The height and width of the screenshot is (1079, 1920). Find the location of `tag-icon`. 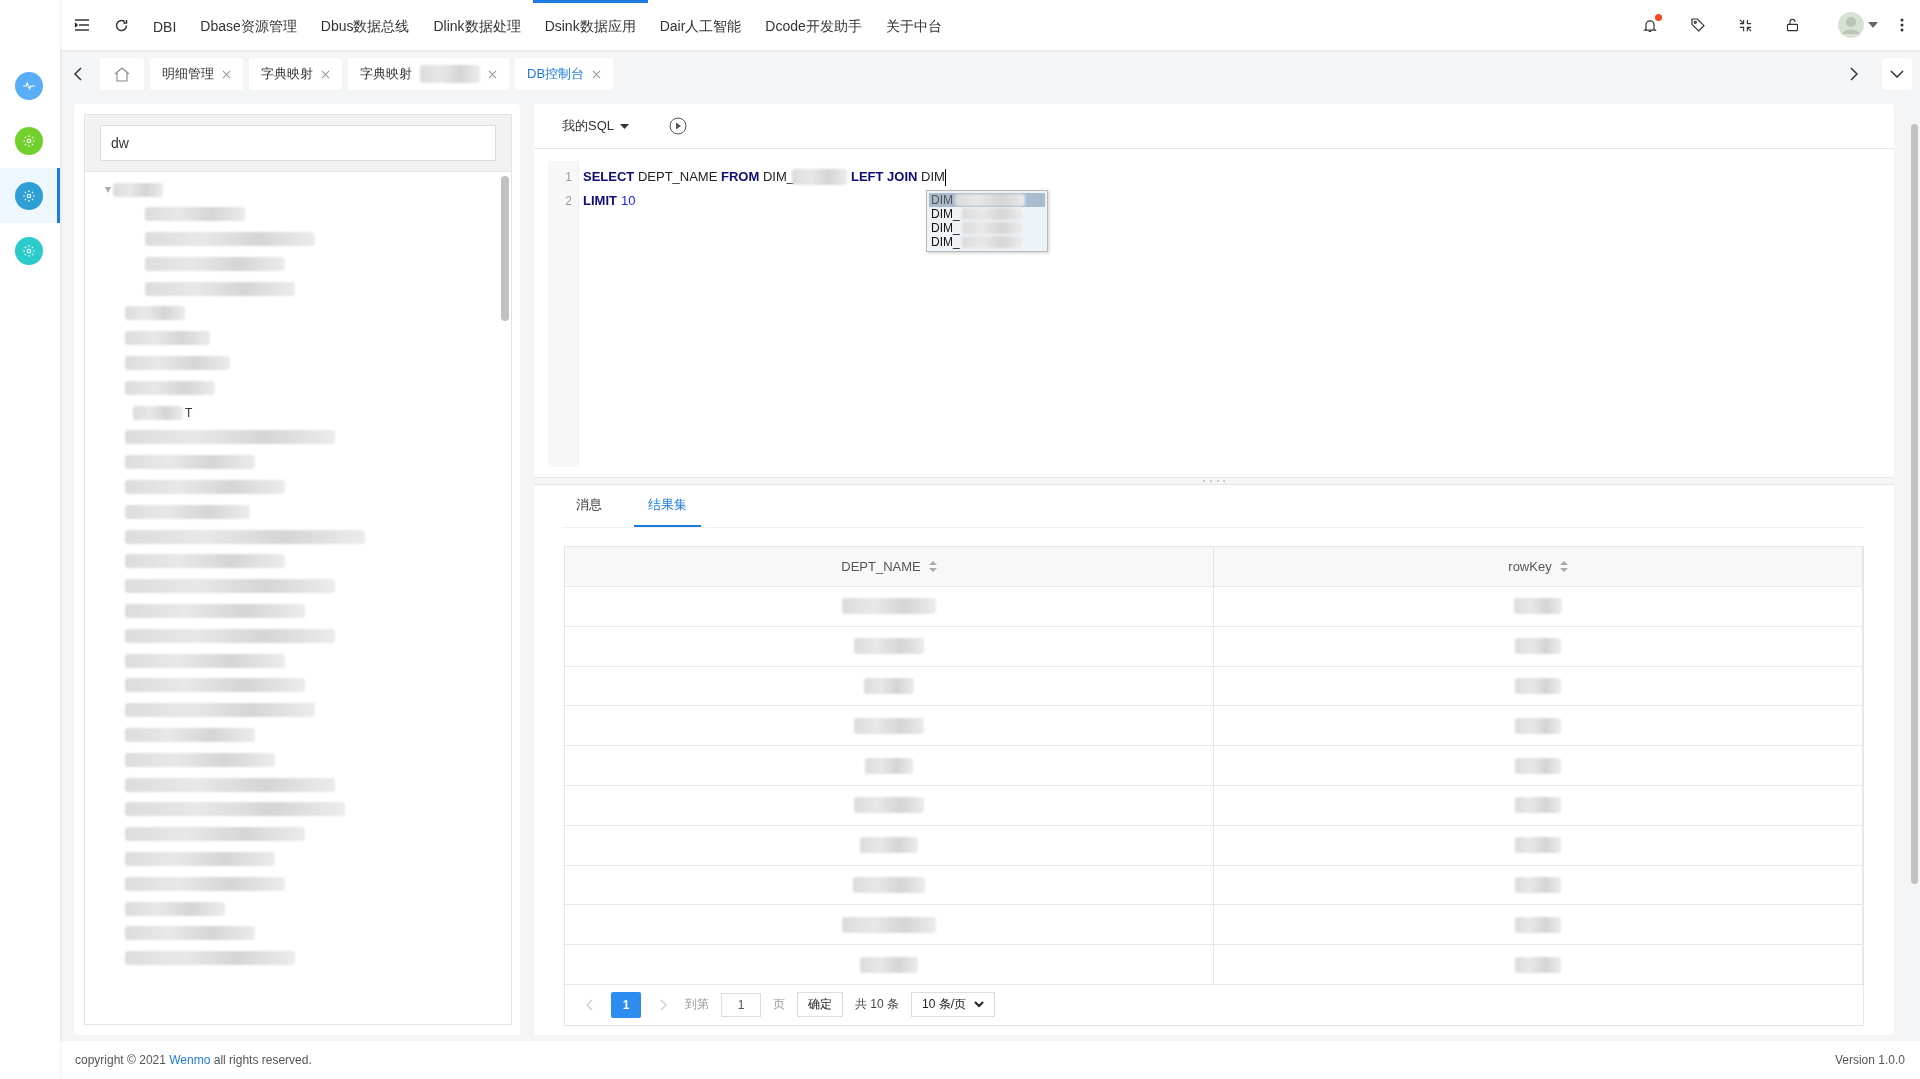

tag-icon is located at coordinates (1698, 25).